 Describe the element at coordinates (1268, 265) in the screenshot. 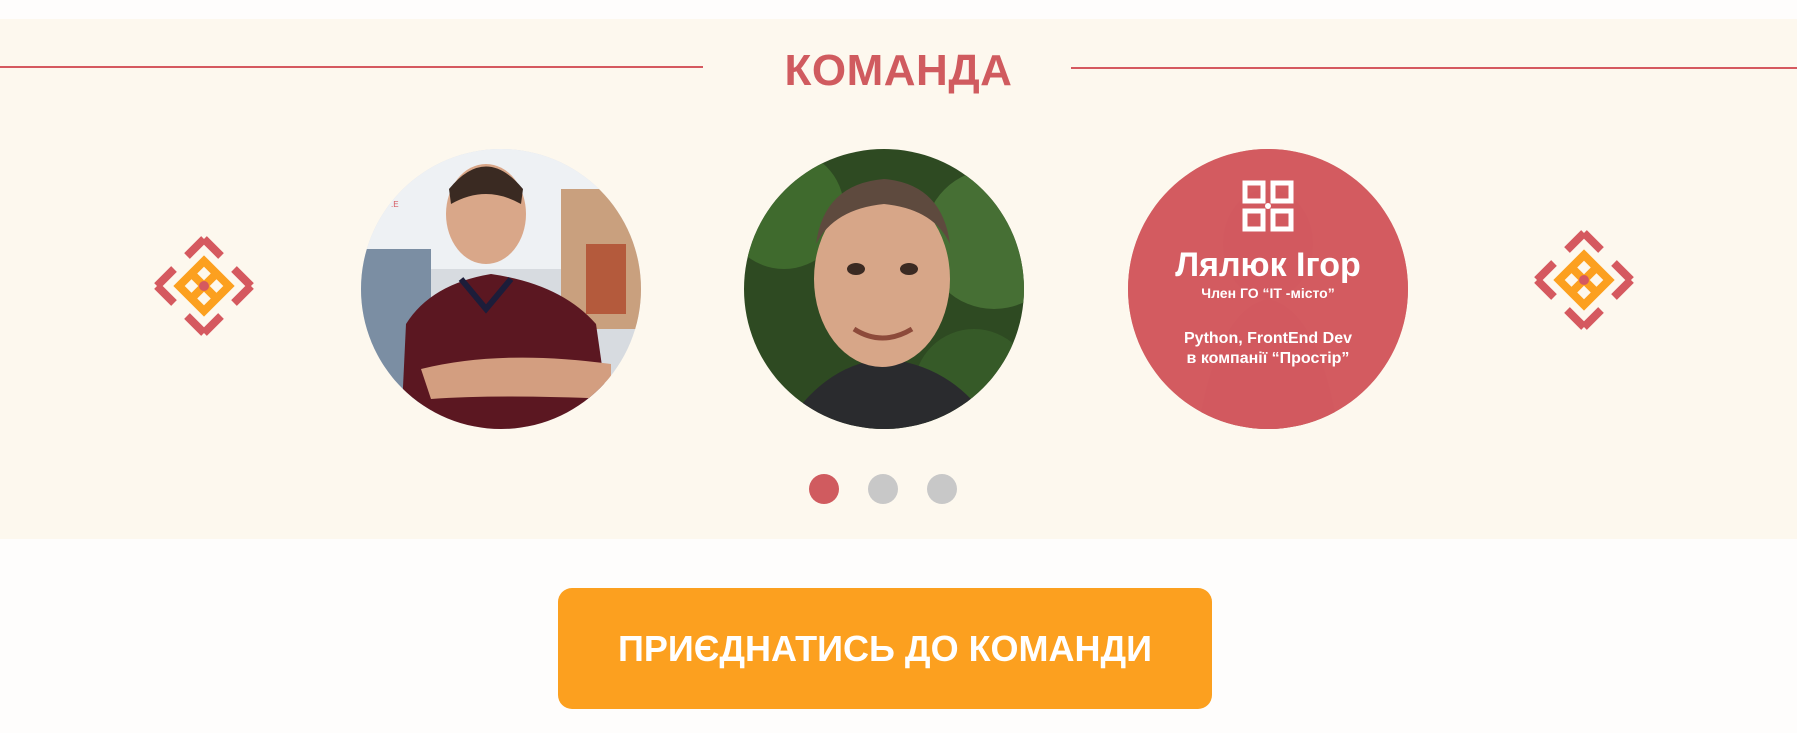

I see `member-name: Лялюк Ігор` at that location.